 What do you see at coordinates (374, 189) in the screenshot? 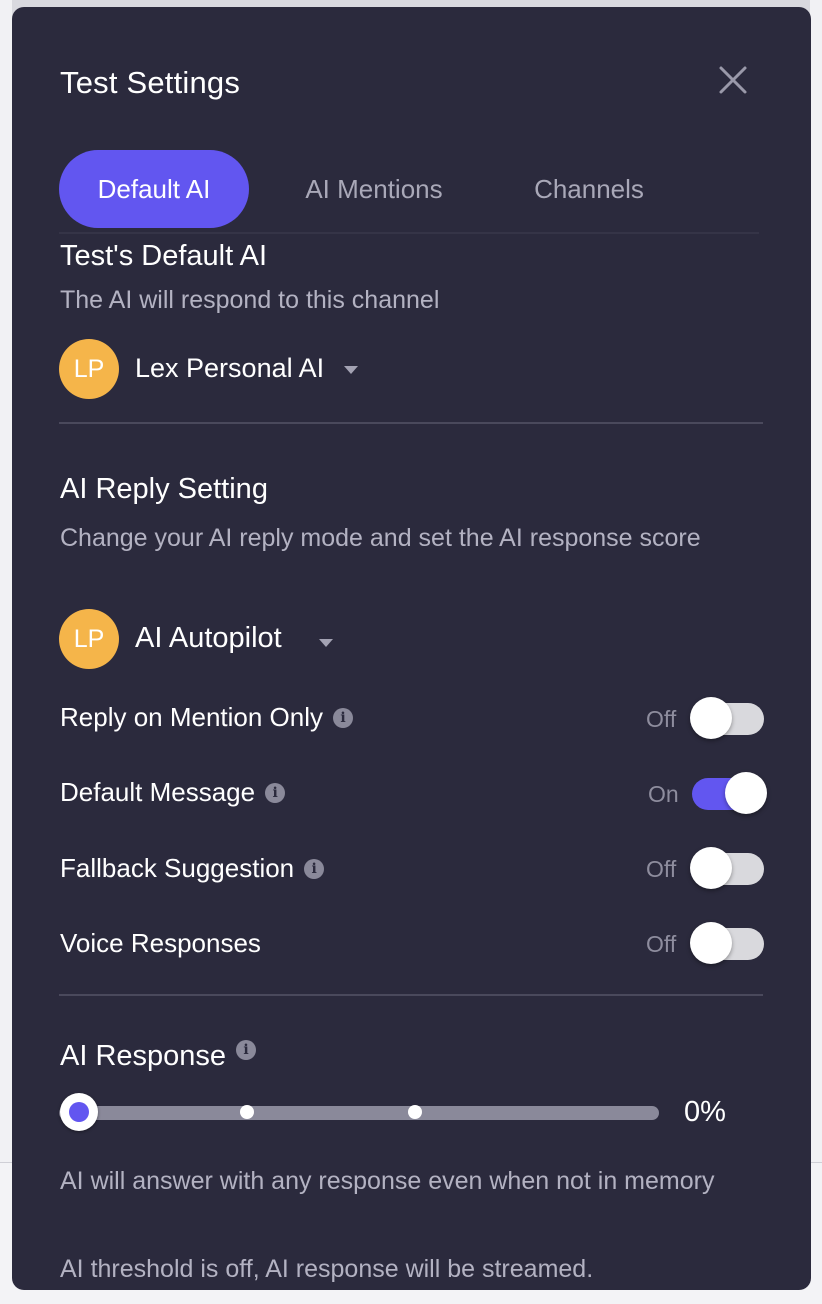
I see `tab-ai-mentions: AI Mentions` at bounding box center [374, 189].